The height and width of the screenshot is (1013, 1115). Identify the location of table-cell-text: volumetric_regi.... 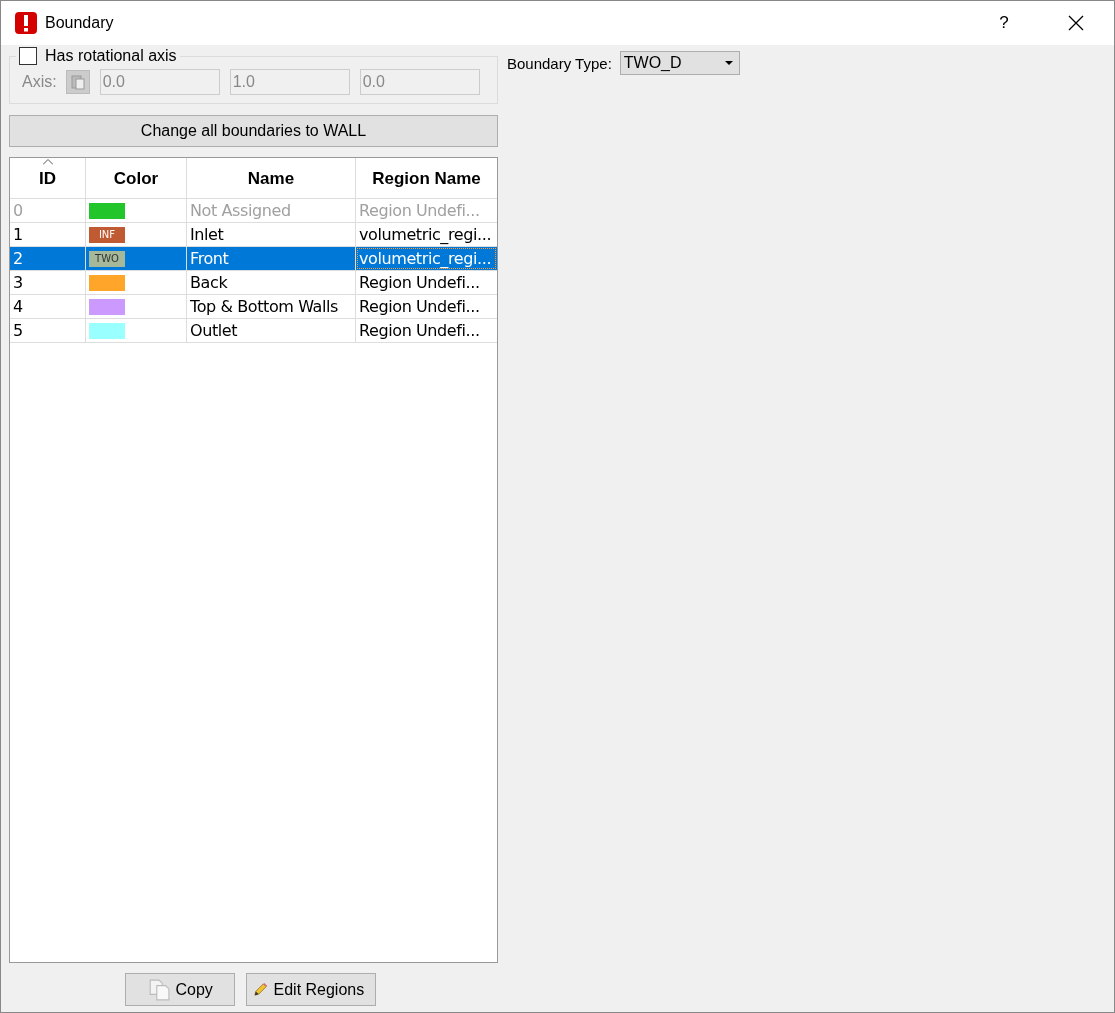
(425, 235).